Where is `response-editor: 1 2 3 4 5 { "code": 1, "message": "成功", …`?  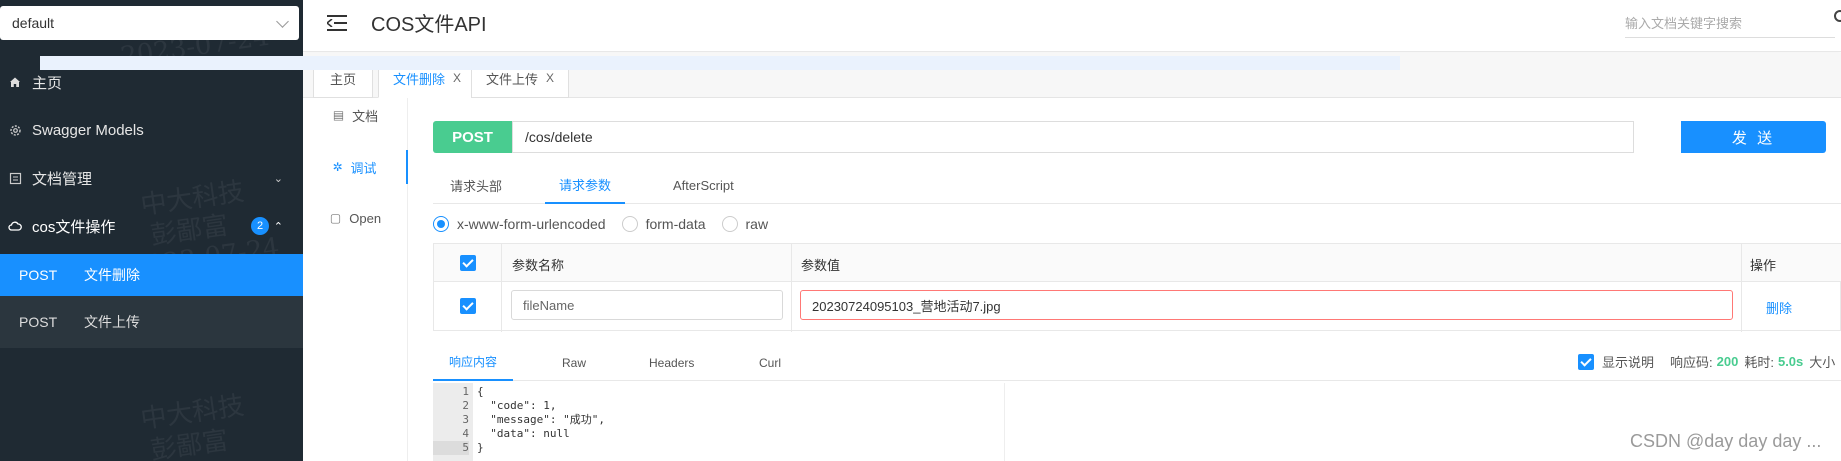 response-editor: 1 2 3 4 5 { "code": 1, "message": "成功", … is located at coordinates (719, 422).